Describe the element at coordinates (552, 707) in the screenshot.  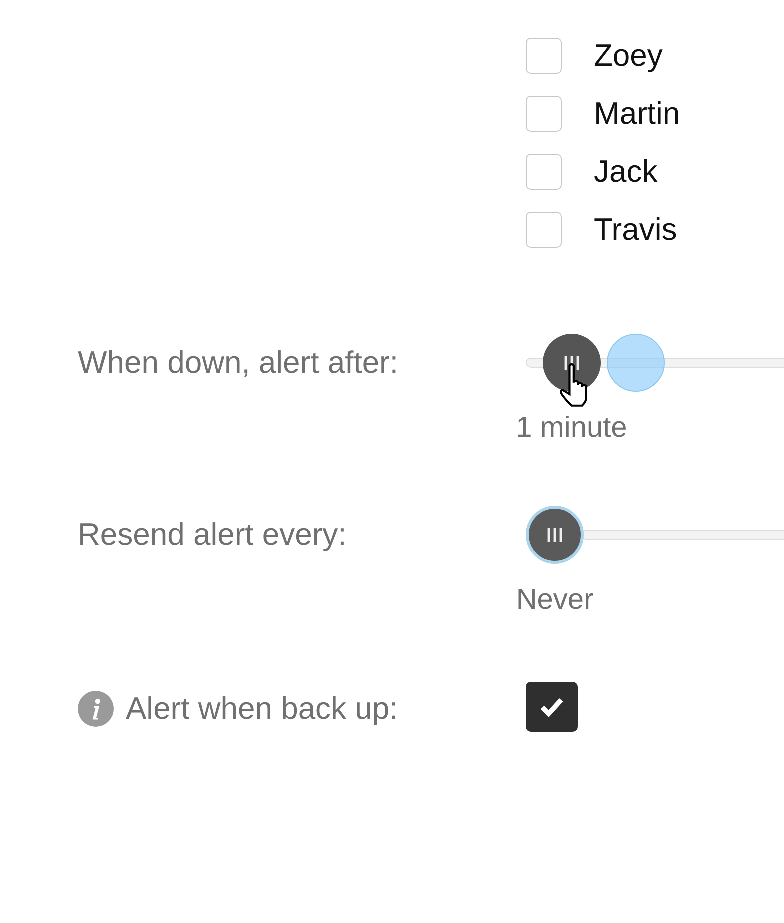
I see `checkbox` at that location.